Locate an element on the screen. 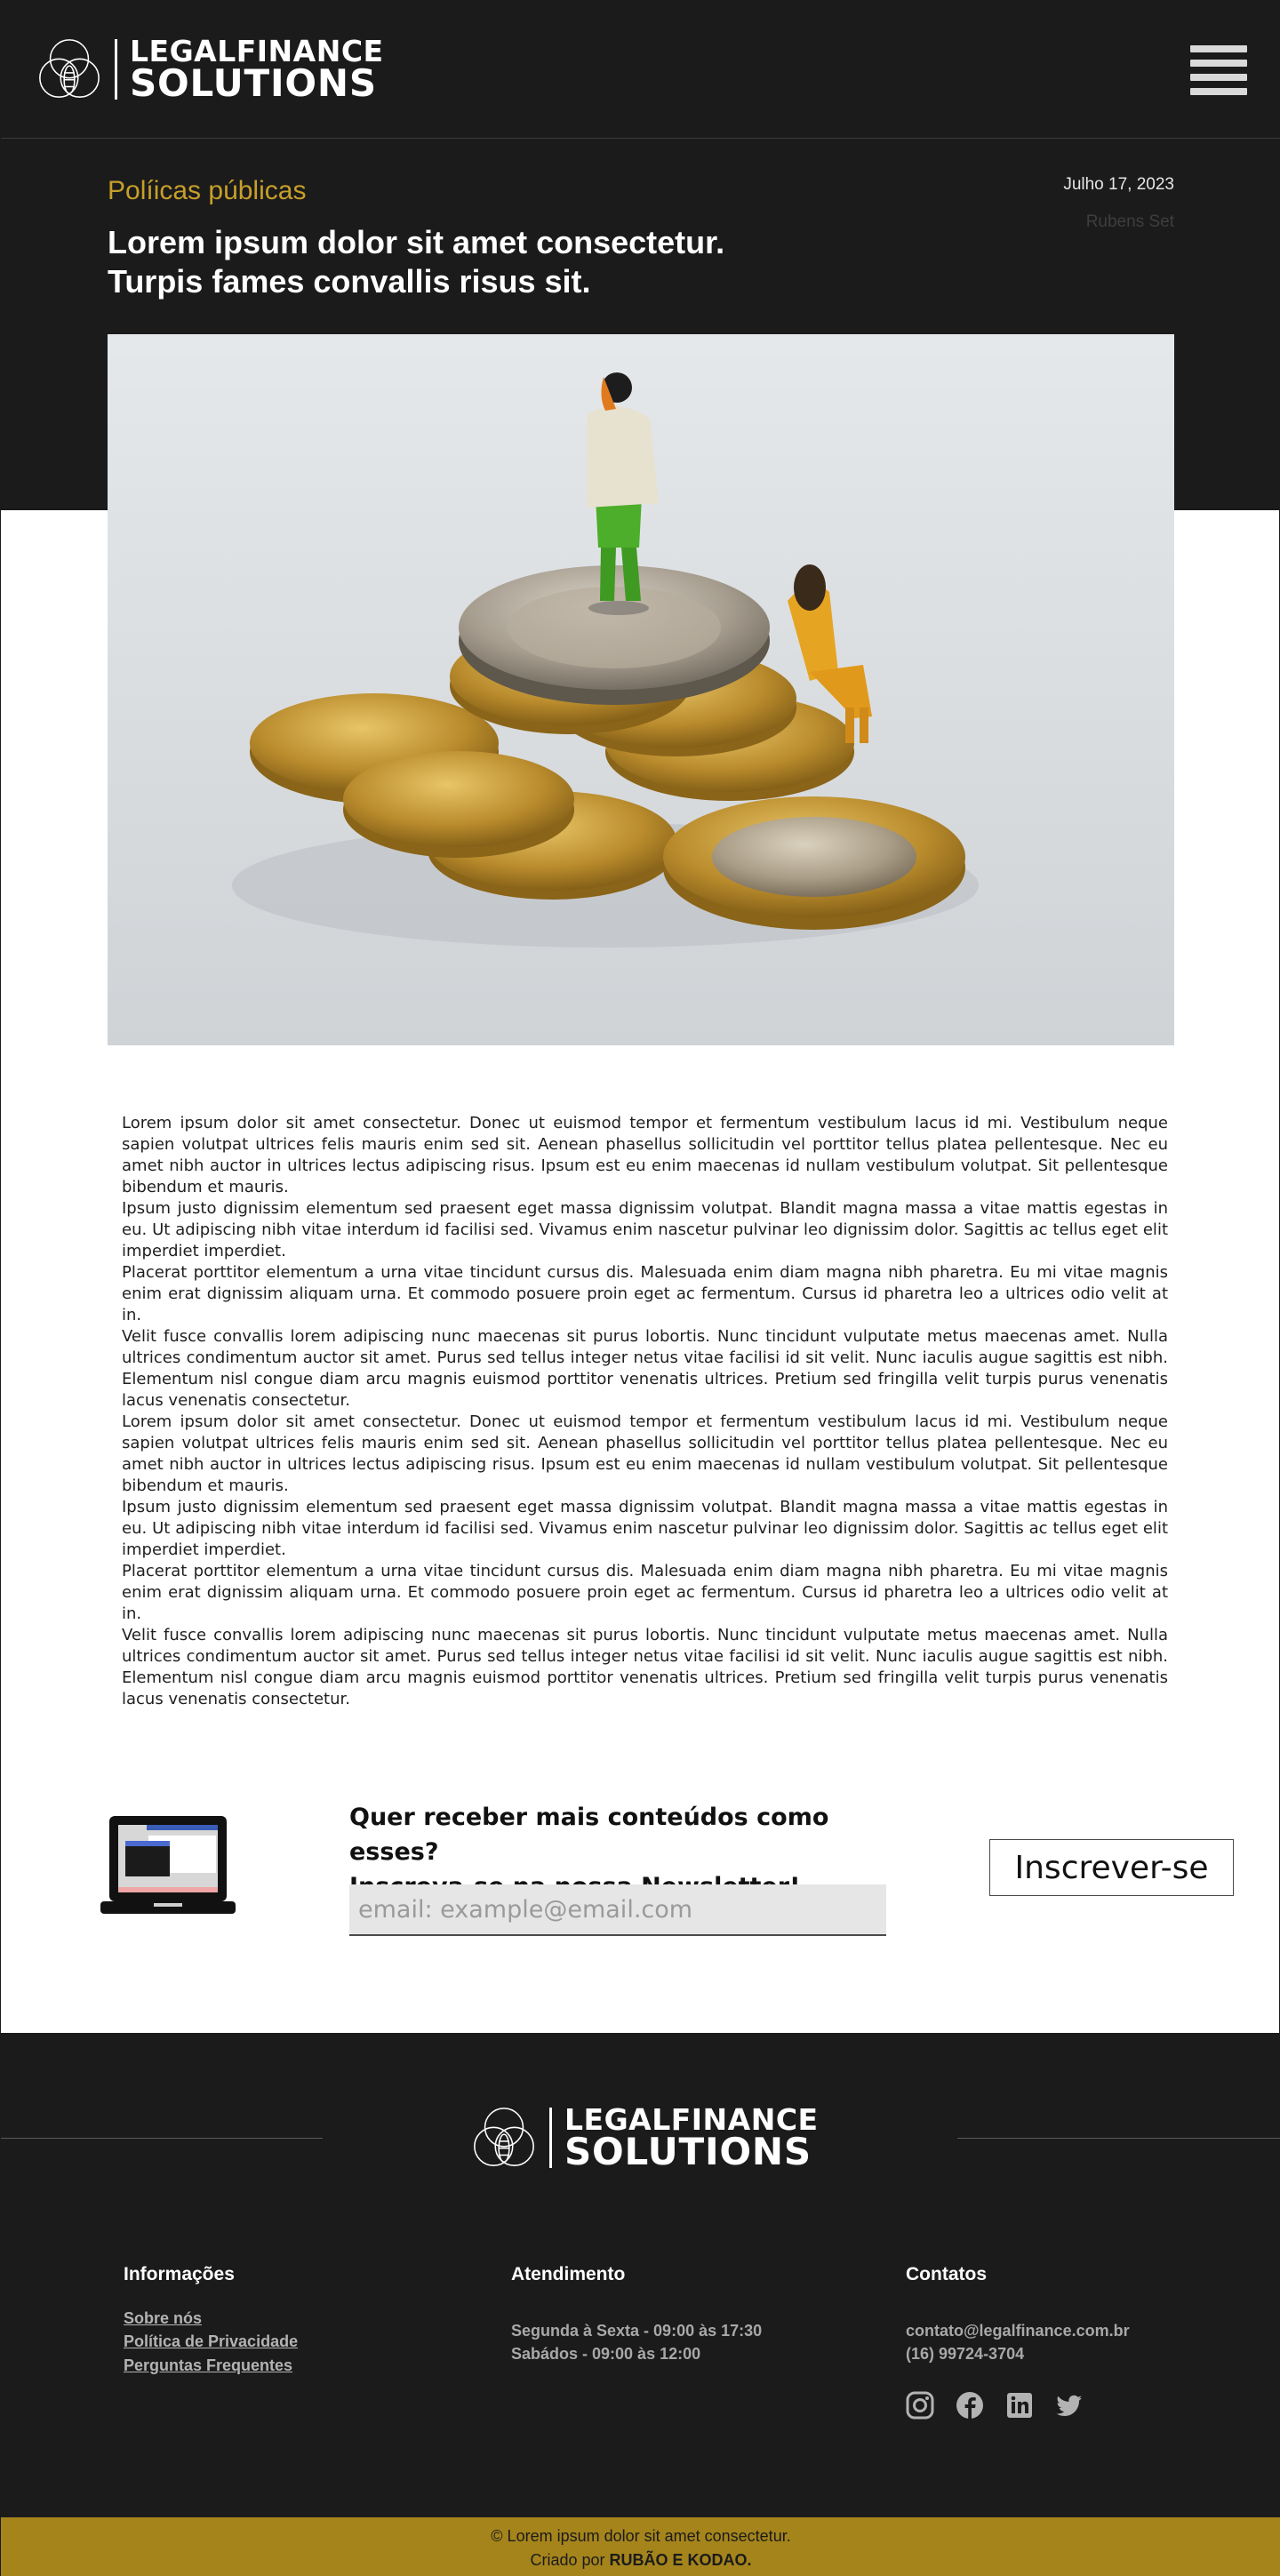 The width and height of the screenshot is (1280, 2576). menu-icon is located at coordinates (1218, 70).